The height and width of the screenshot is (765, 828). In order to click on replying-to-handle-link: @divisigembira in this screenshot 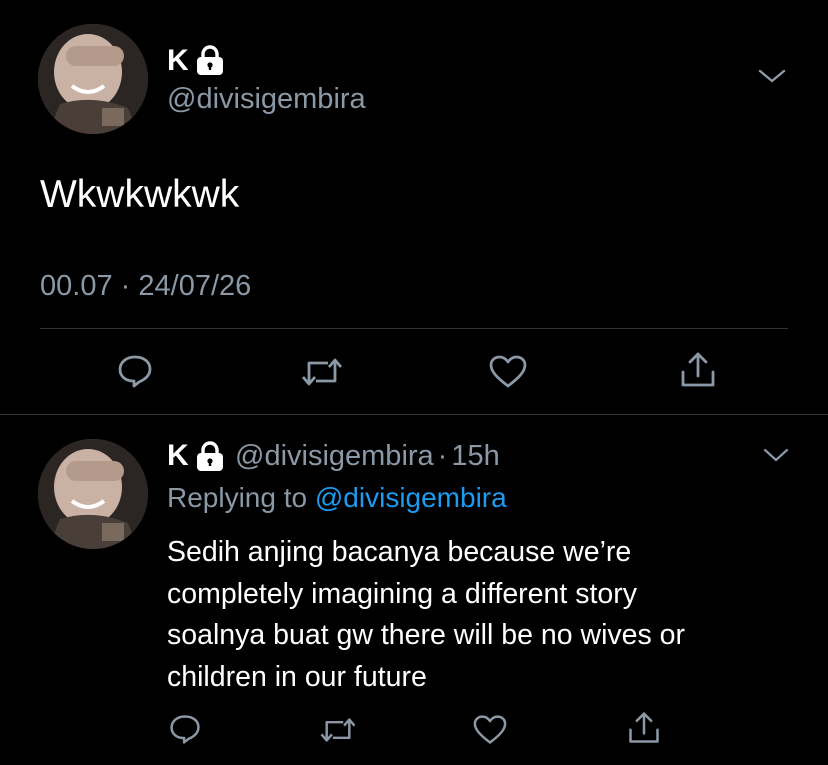, I will do `click(411, 497)`.